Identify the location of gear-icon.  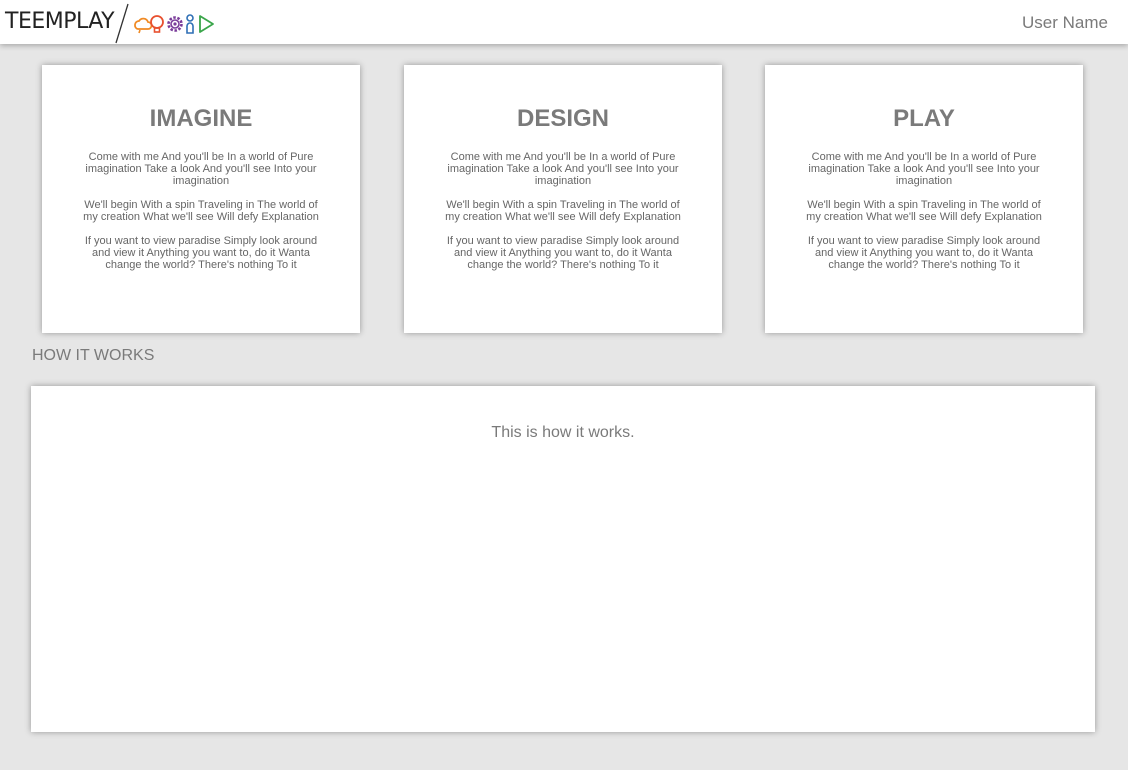
(175, 24).